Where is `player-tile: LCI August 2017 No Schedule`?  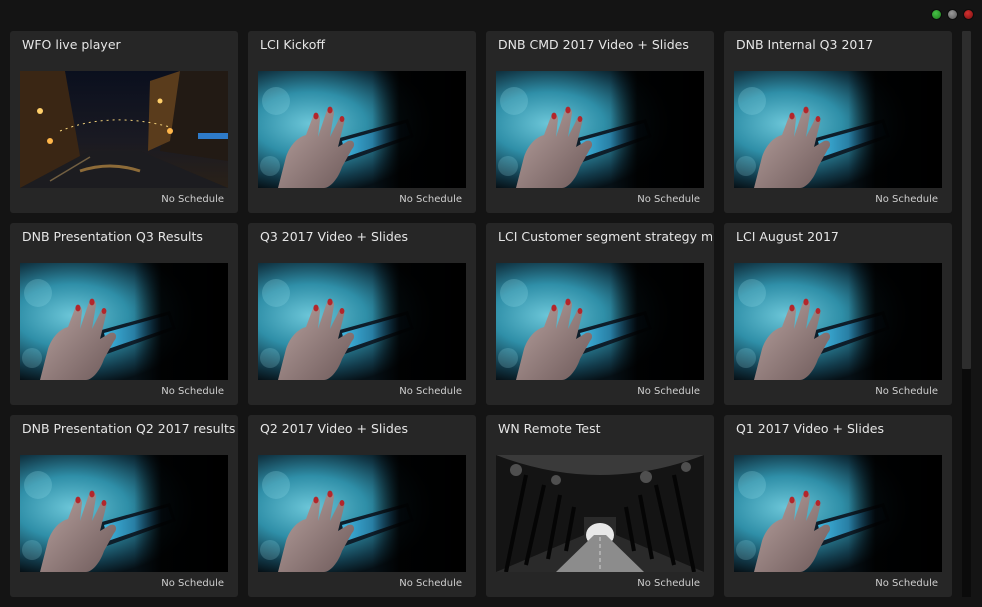
player-tile: LCI August 2017 No Schedule is located at coordinates (838, 314).